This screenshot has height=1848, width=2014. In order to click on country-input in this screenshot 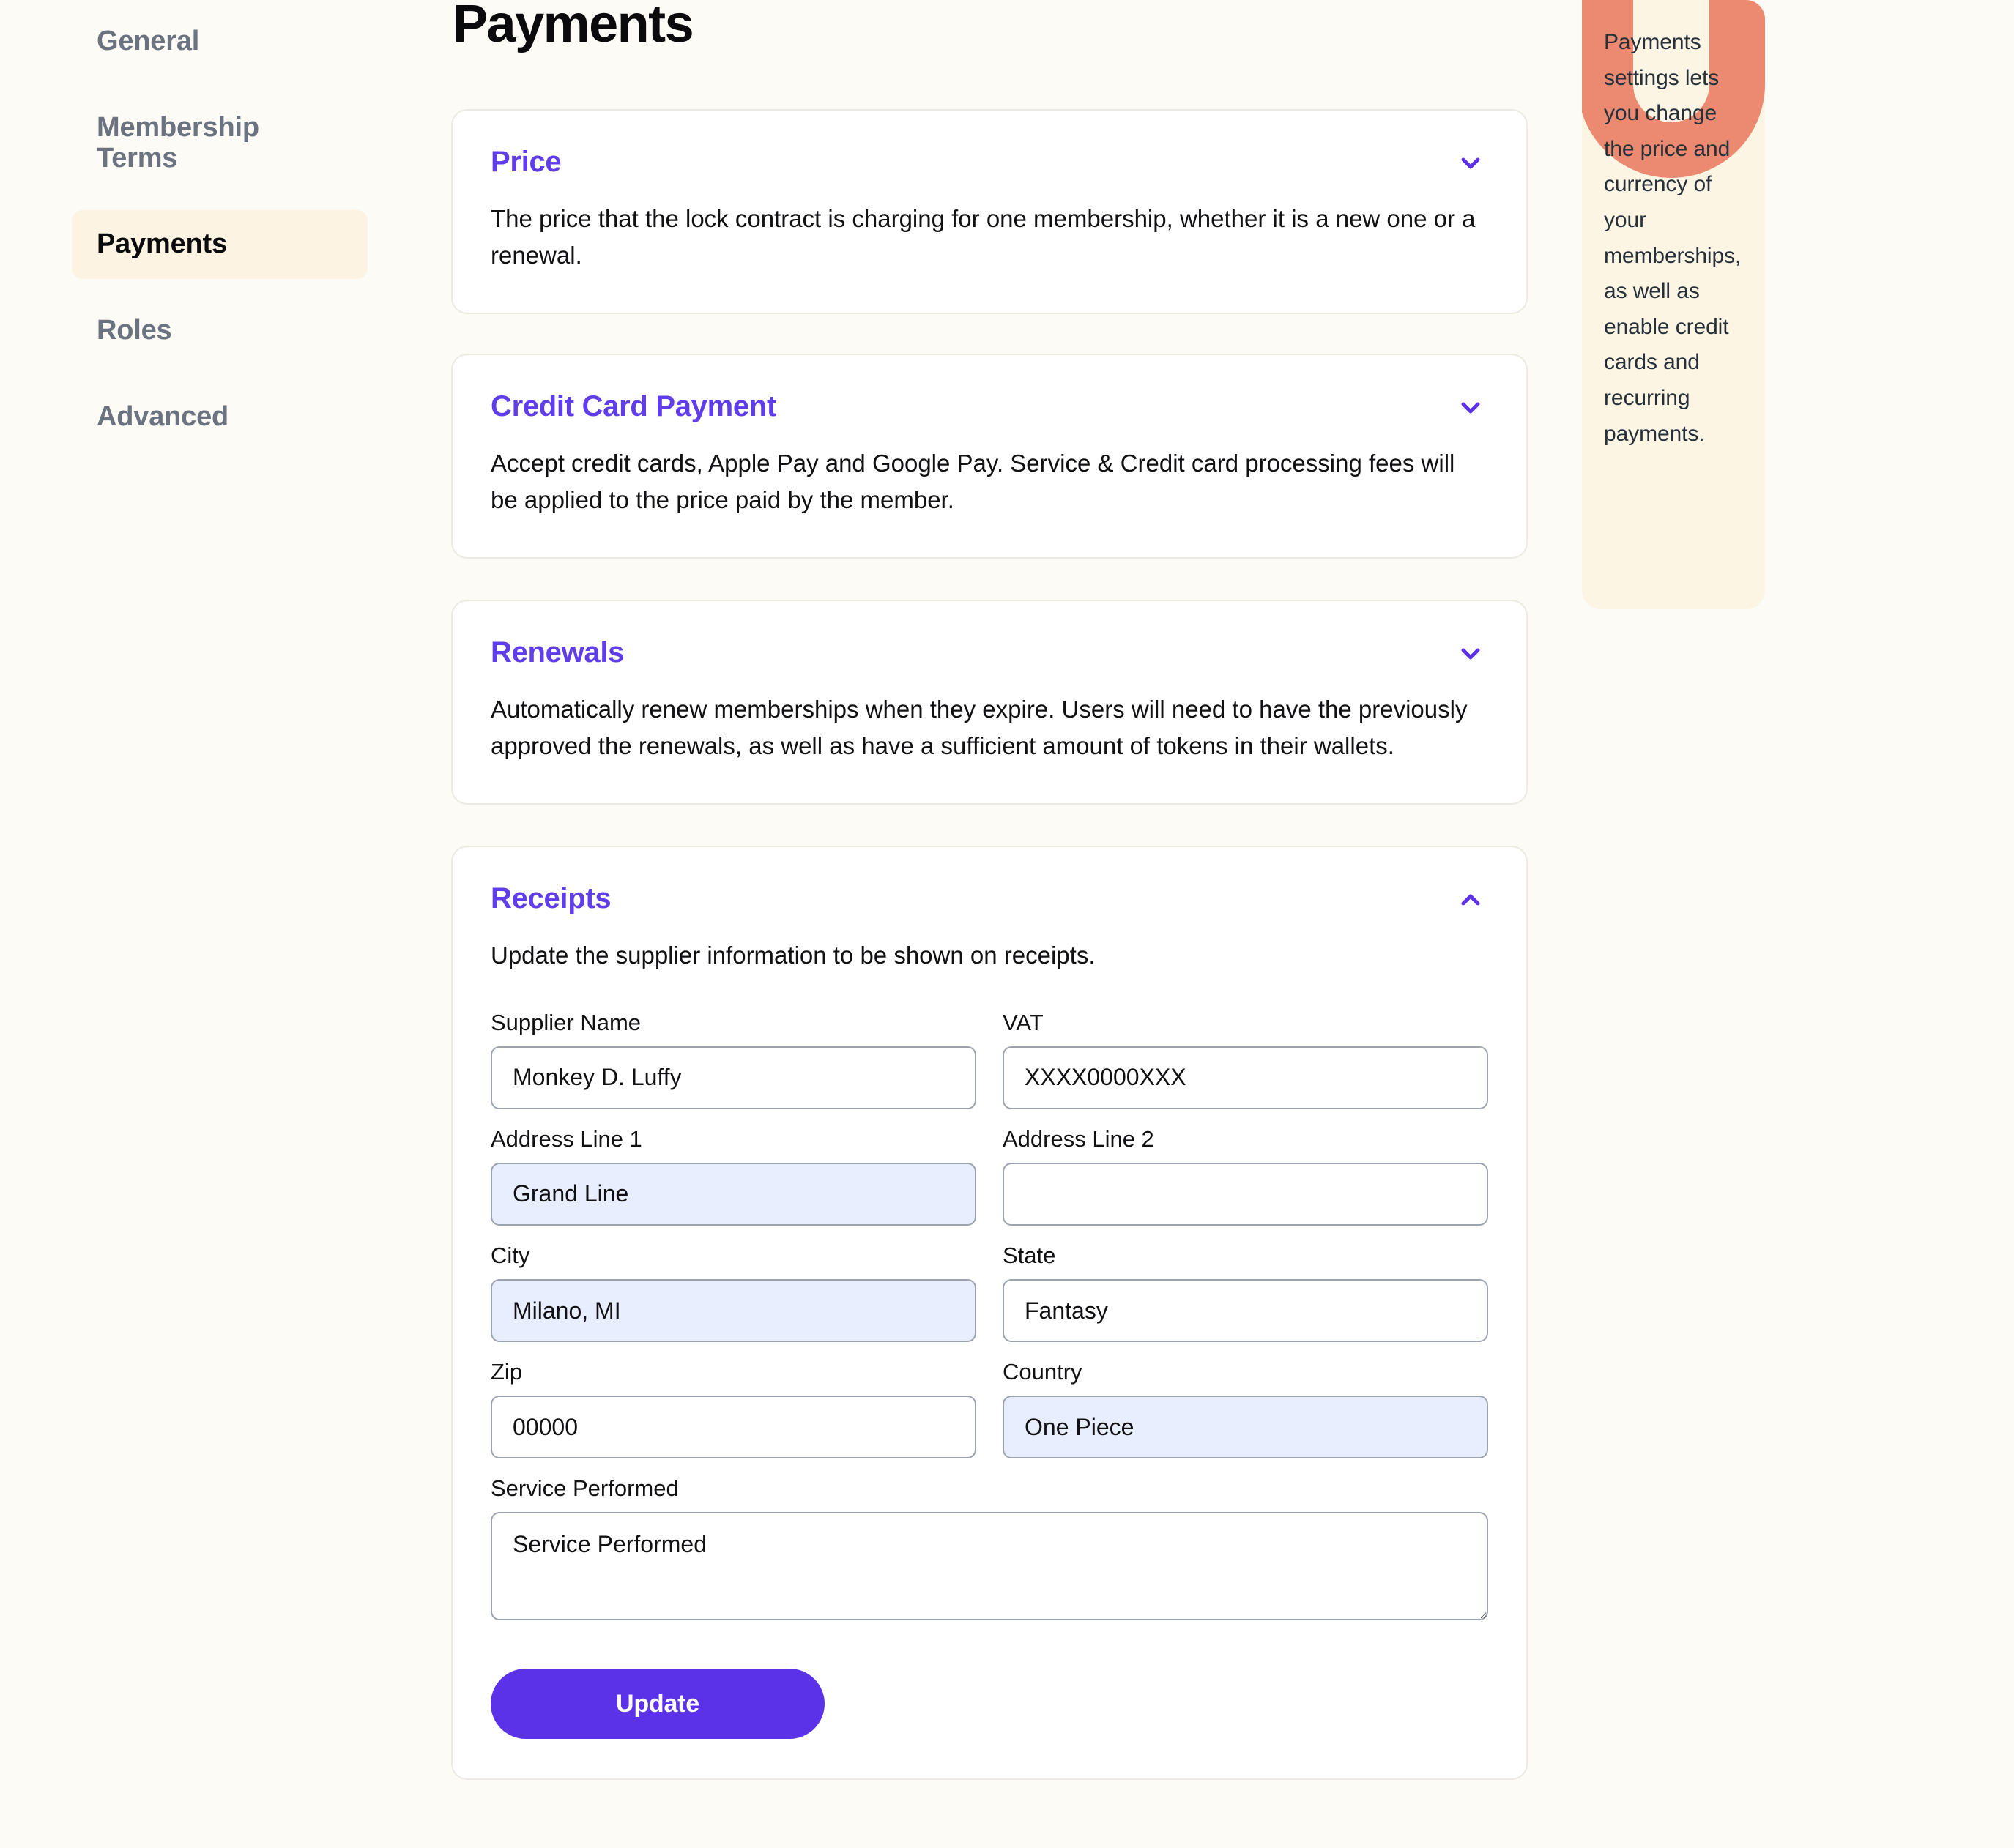, I will do `click(1245, 1427)`.